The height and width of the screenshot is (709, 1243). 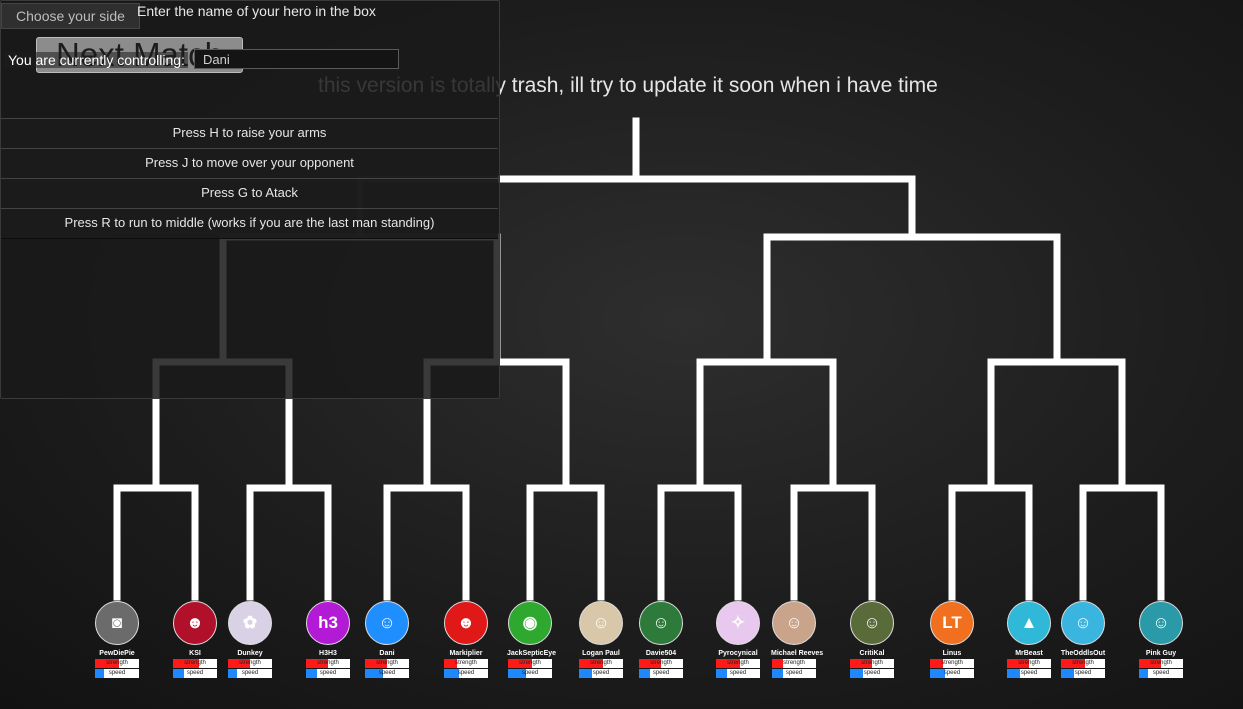 I want to click on controlling-label: You are currently controlling:, so click(x=96, y=60).